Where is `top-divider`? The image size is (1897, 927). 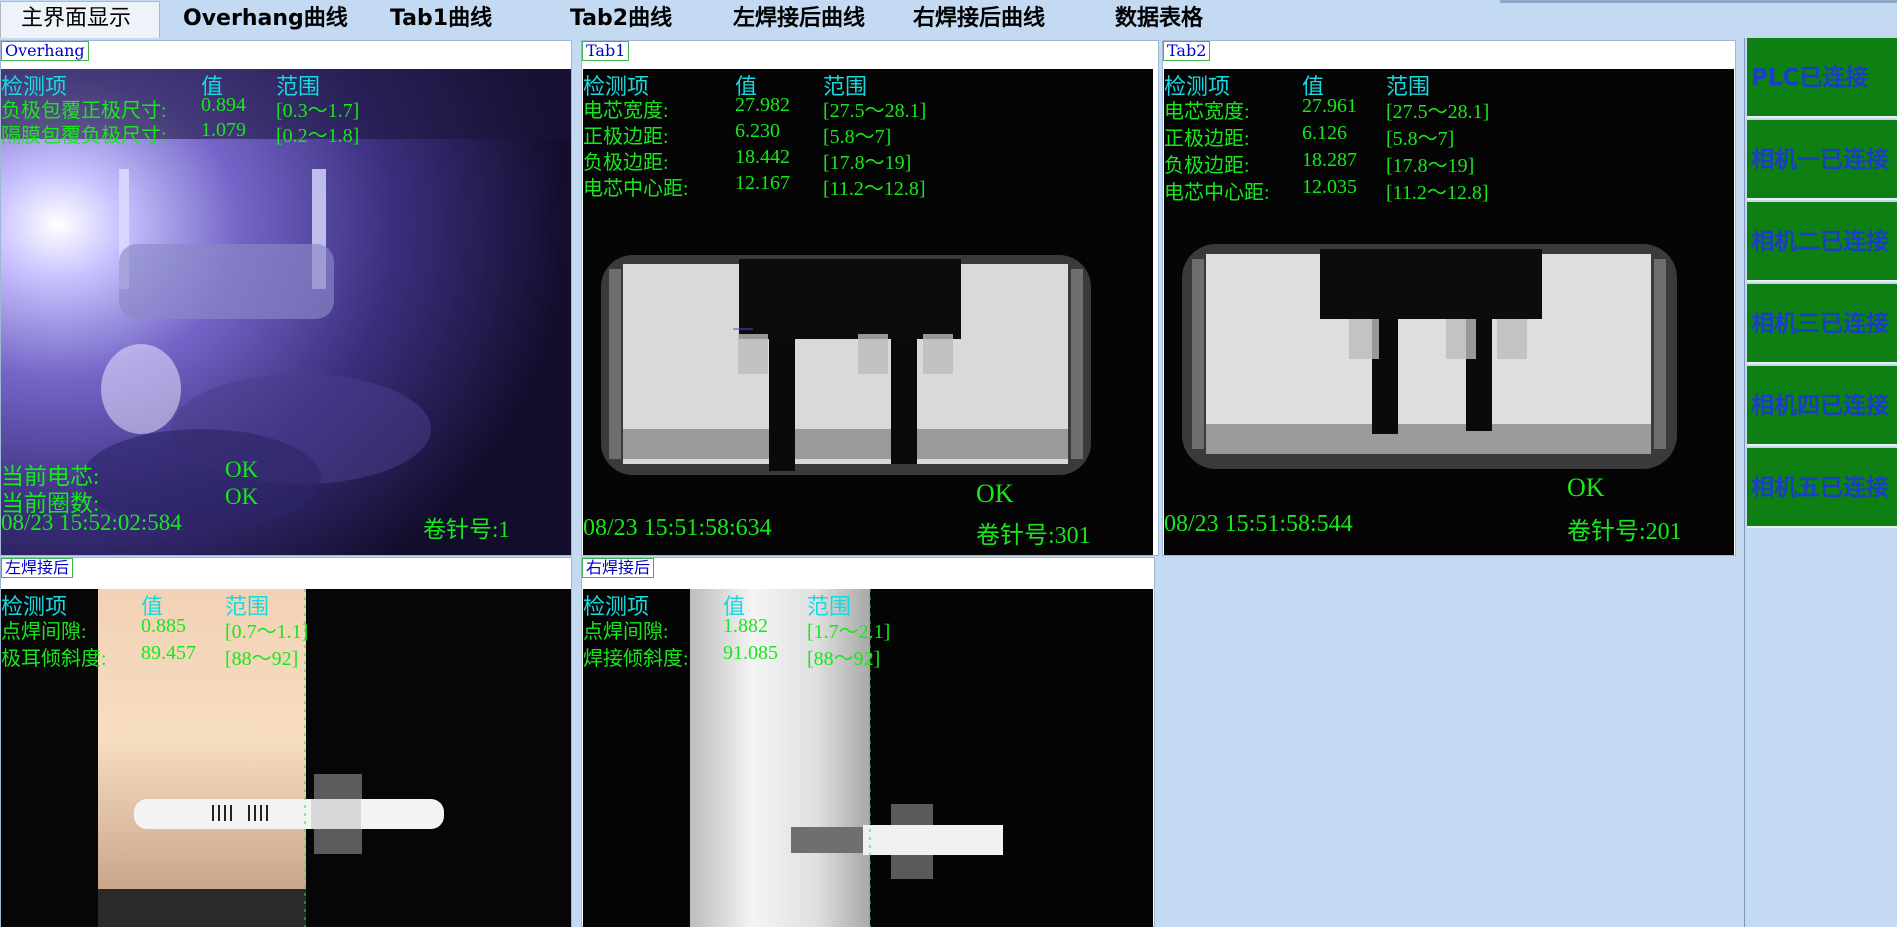 top-divider is located at coordinates (1698, 1).